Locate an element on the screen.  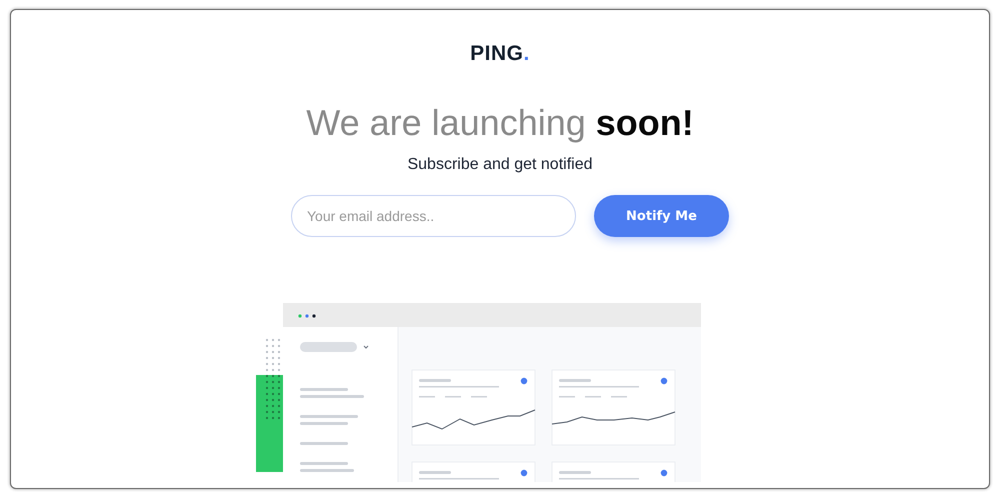
subtitle: Subscribe and get notified is located at coordinates (499, 165).